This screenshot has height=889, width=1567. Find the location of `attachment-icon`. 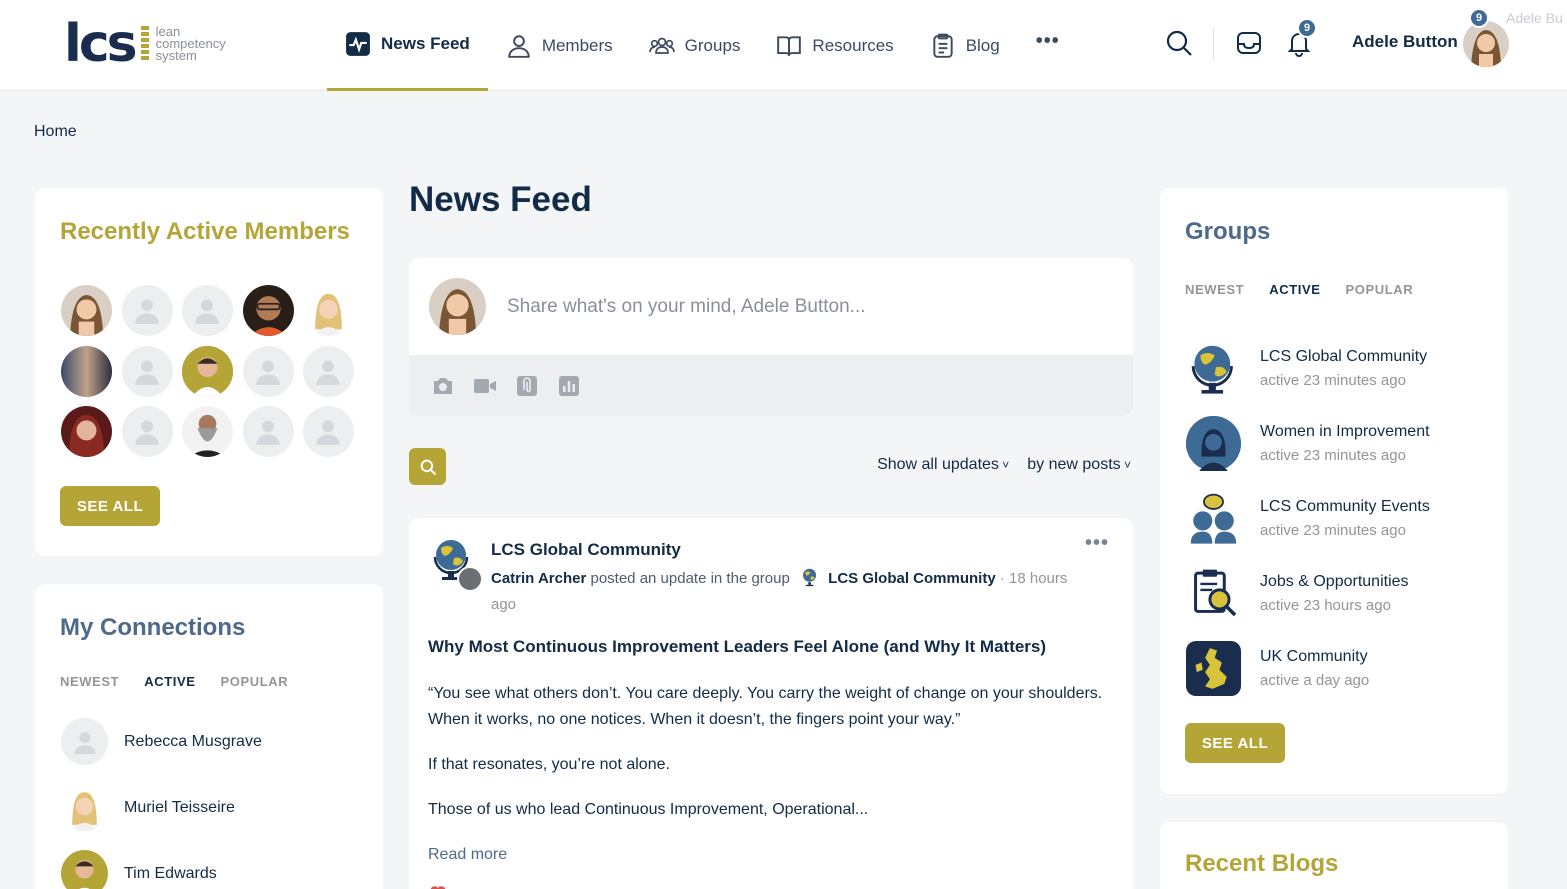

attachment-icon is located at coordinates (527, 386).